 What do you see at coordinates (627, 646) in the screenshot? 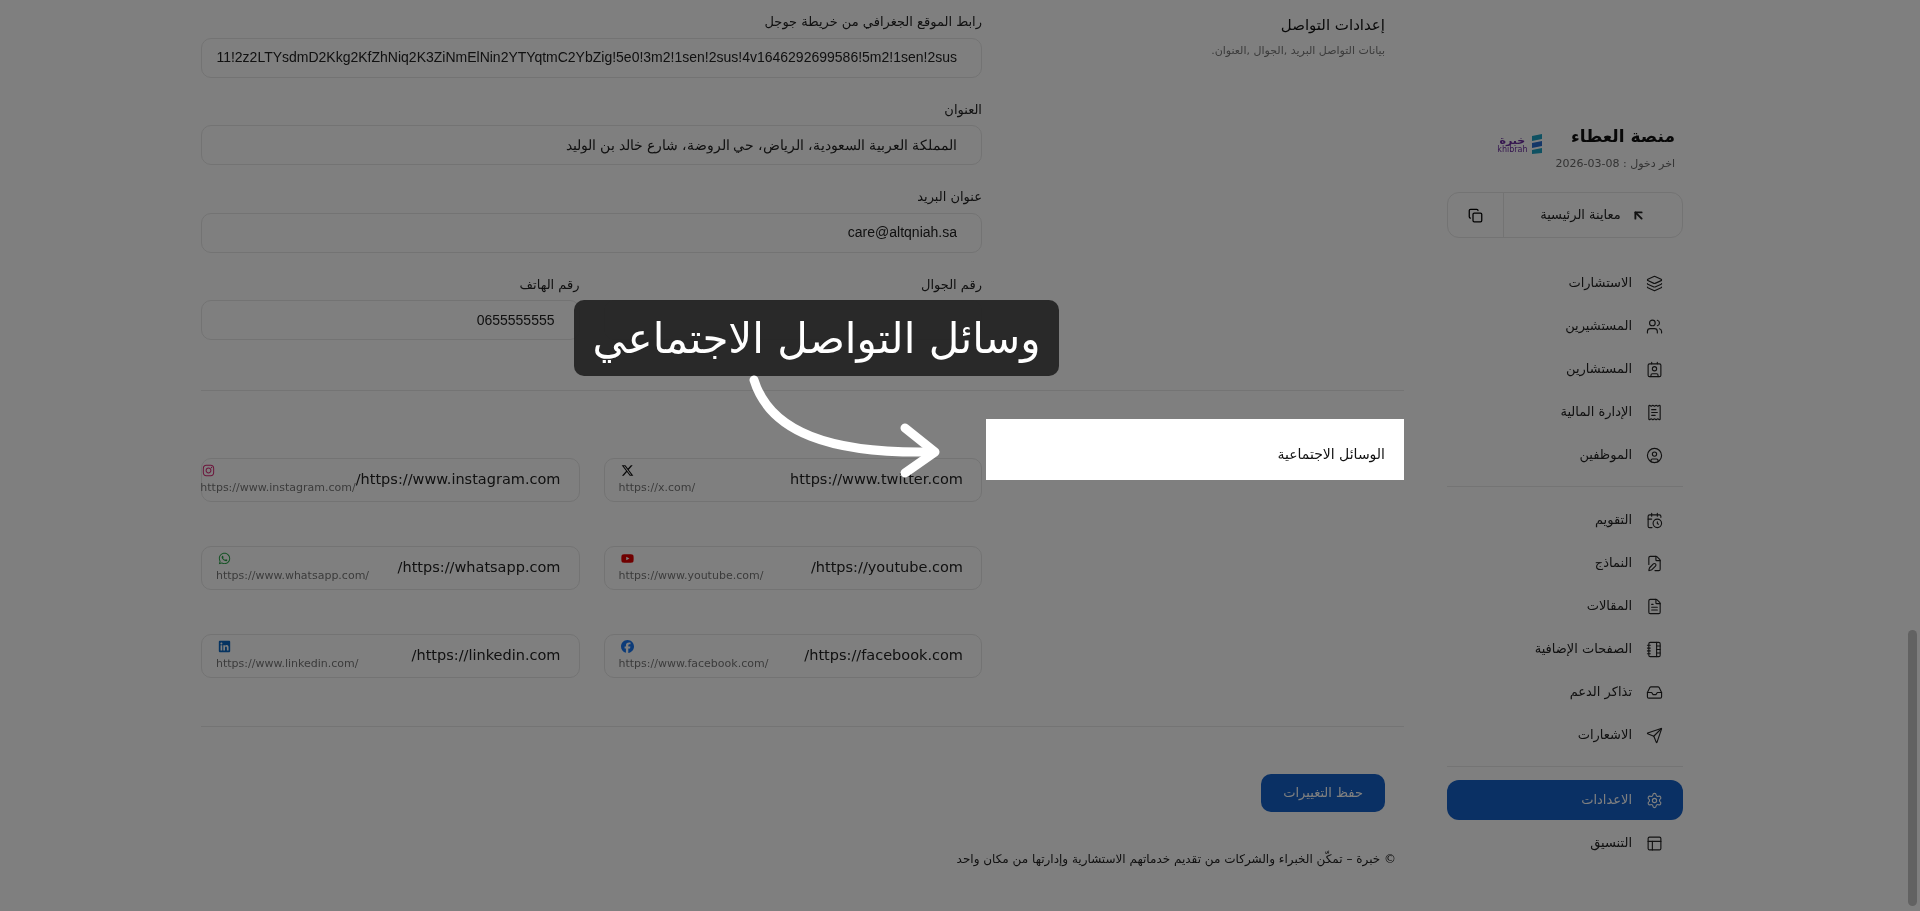
I see `facebook-icon` at bounding box center [627, 646].